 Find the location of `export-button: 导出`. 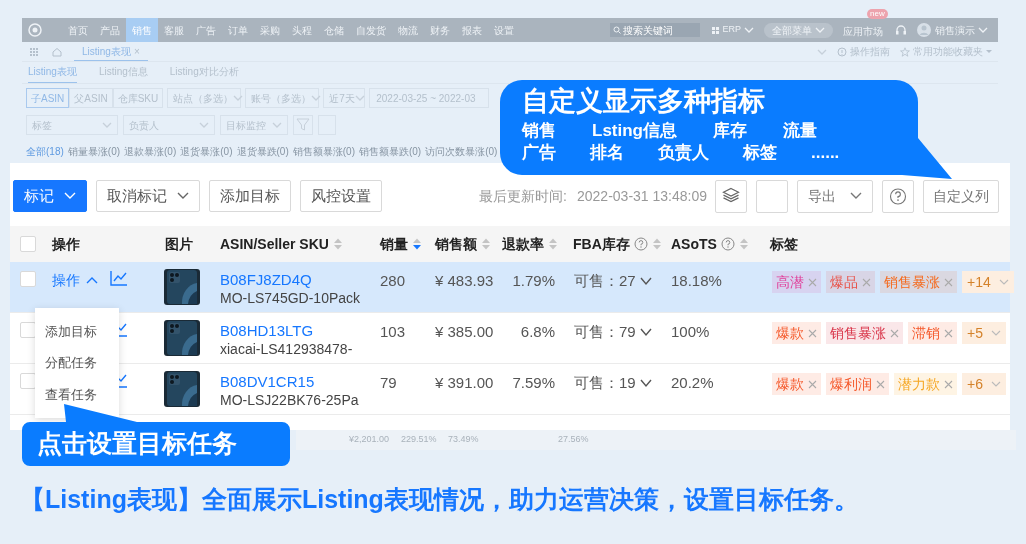

export-button: 导出 is located at coordinates (835, 196).